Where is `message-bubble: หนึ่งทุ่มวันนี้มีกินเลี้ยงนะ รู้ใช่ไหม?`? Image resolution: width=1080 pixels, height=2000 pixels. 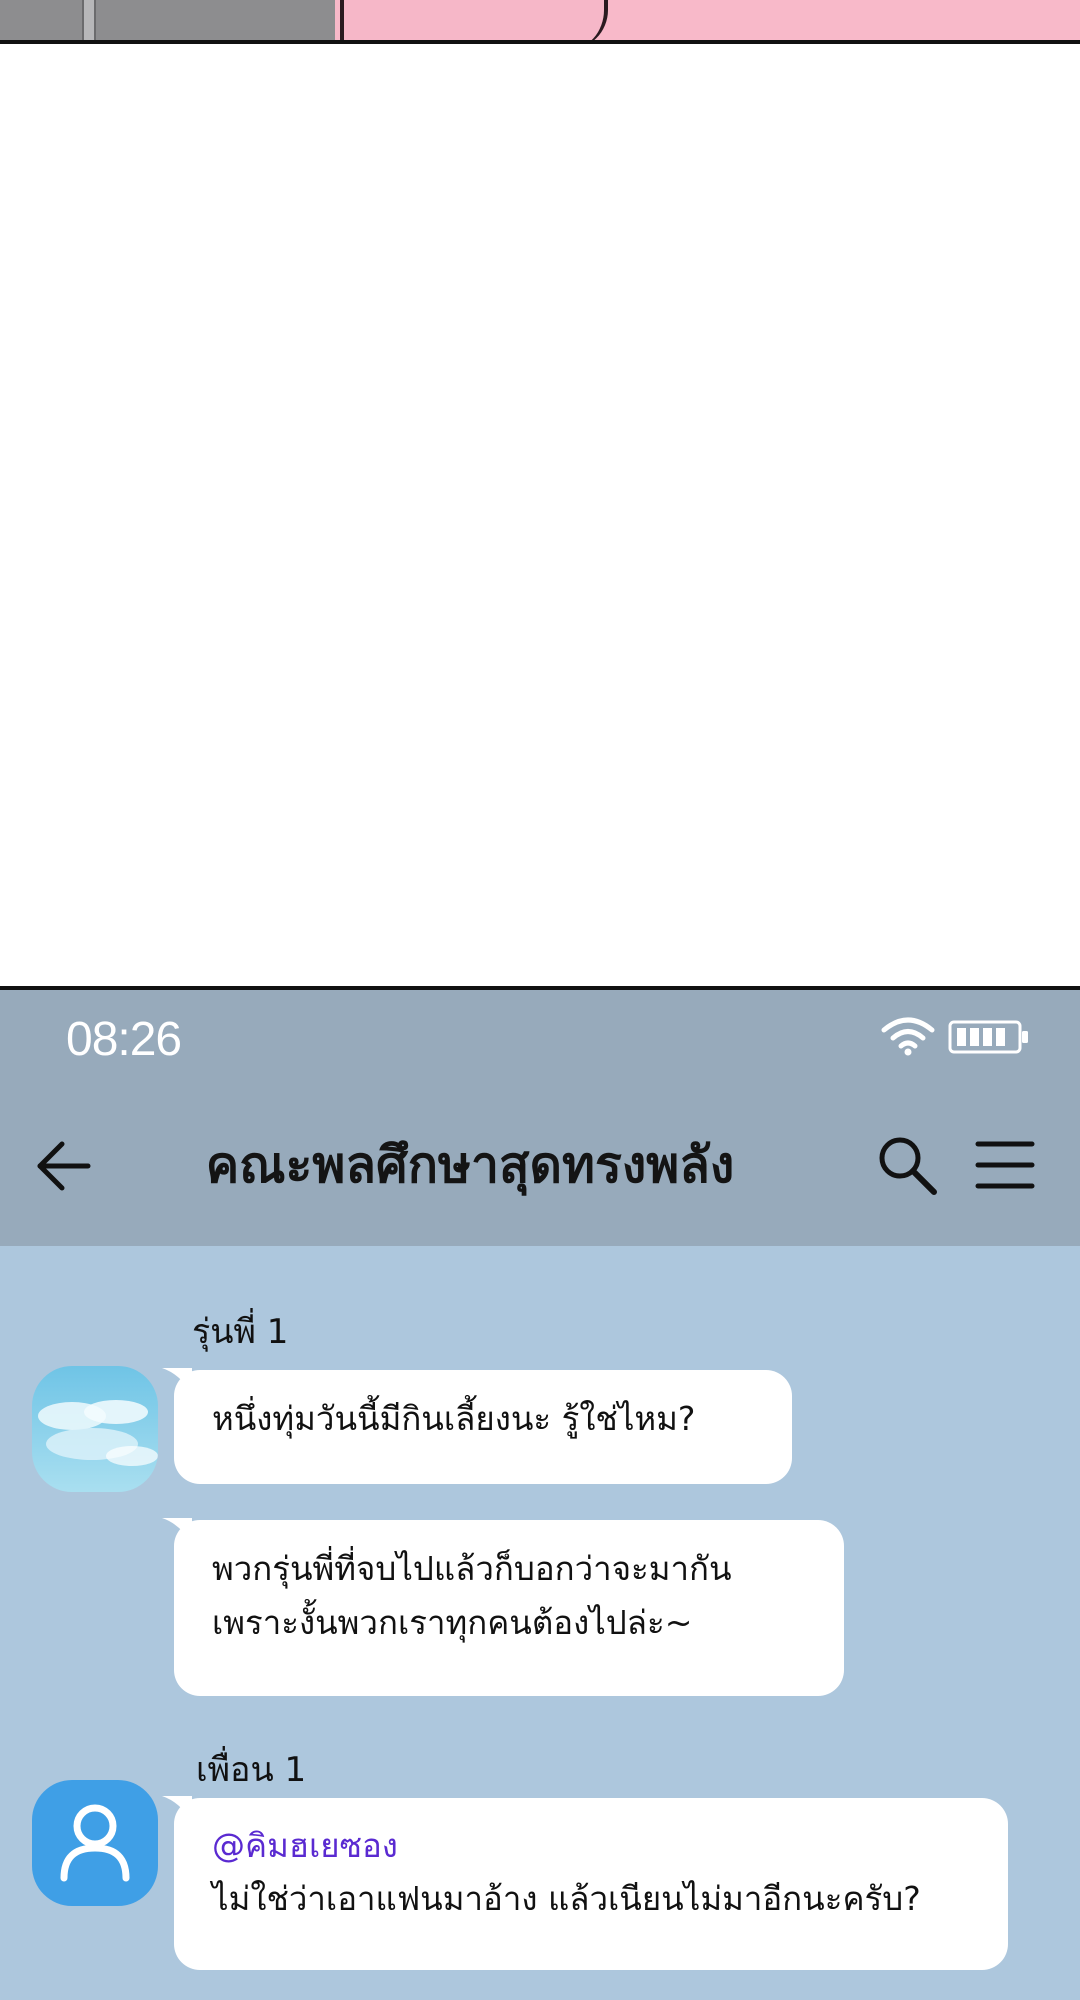 message-bubble: หนึ่งทุ่มวันนี้มีกินเลี้ยงนะ รู้ใช่ไหม? is located at coordinates (477, 1426).